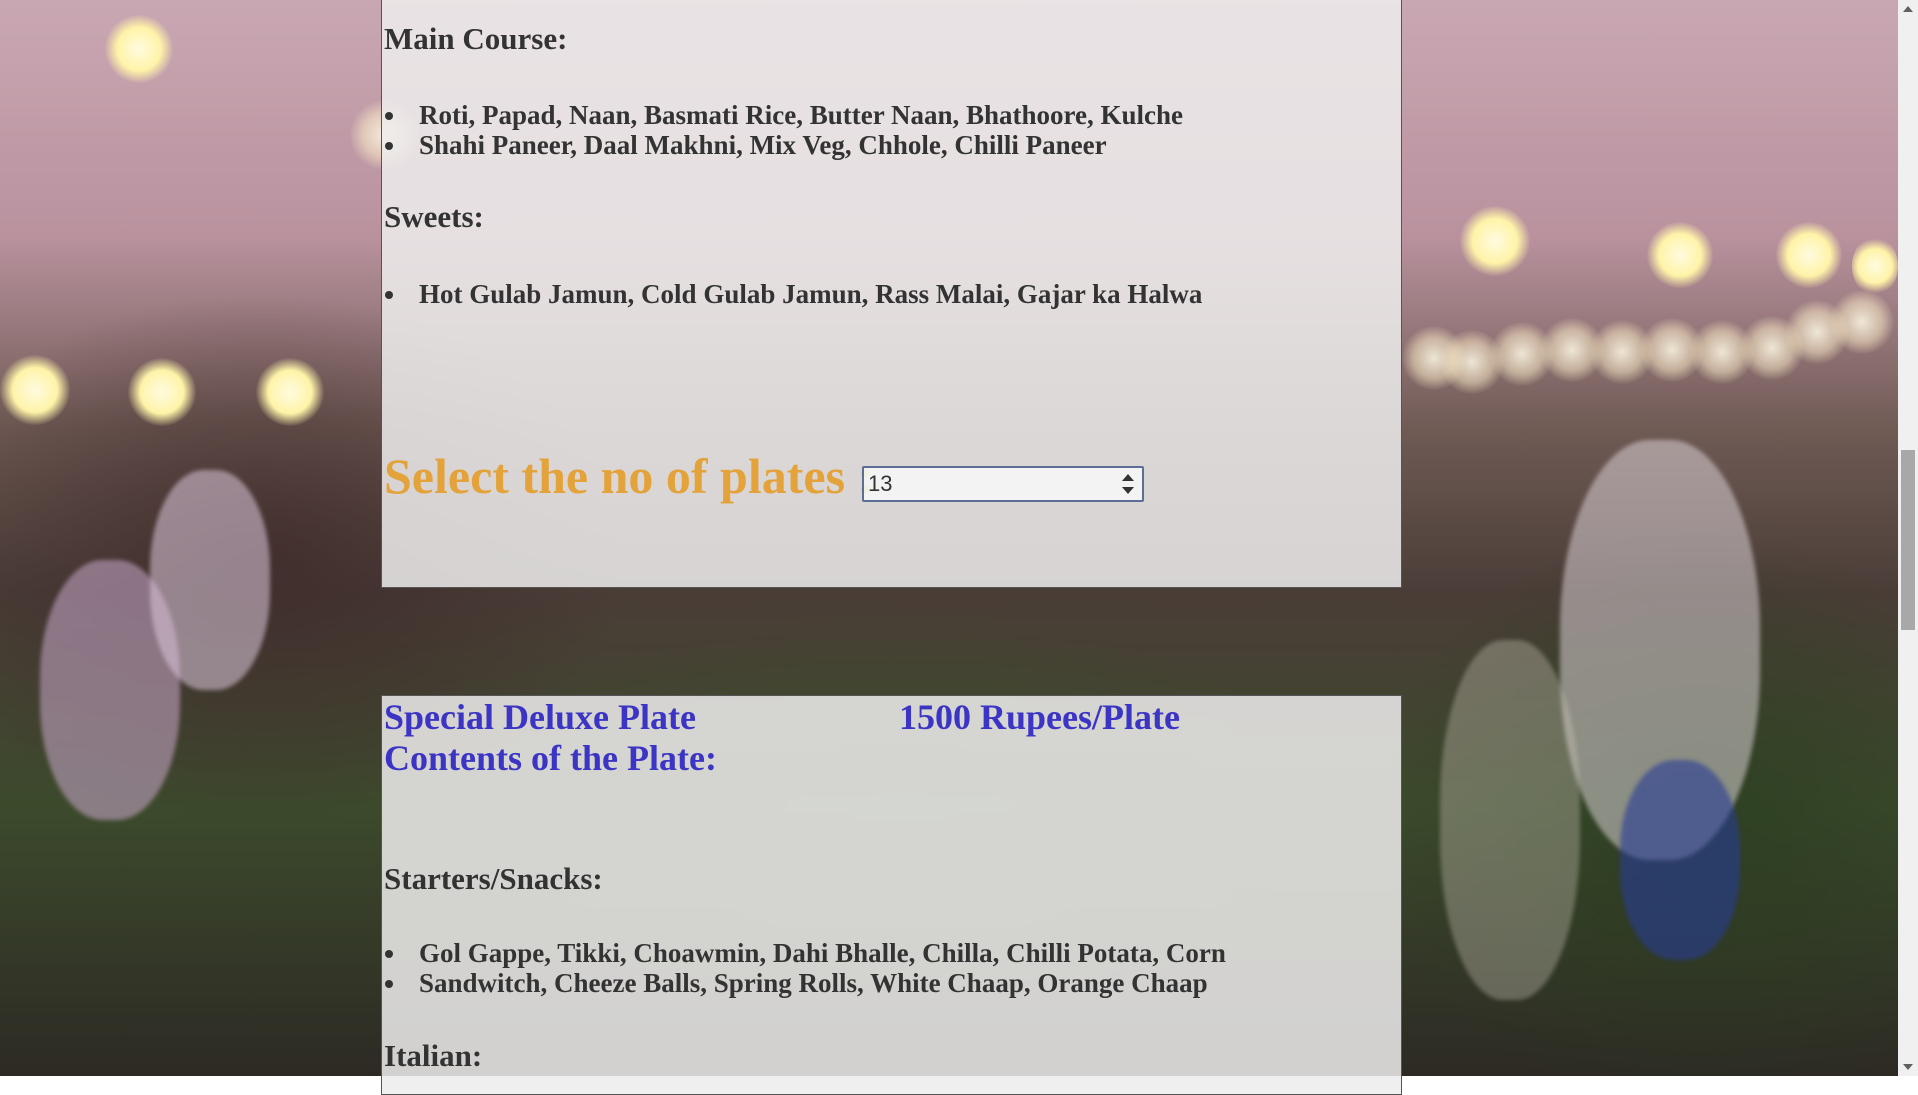 The width and height of the screenshot is (1918, 1095). Describe the element at coordinates (629, 476) in the screenshot. I see `plates-count-label: Select the no of plates :` at that location.